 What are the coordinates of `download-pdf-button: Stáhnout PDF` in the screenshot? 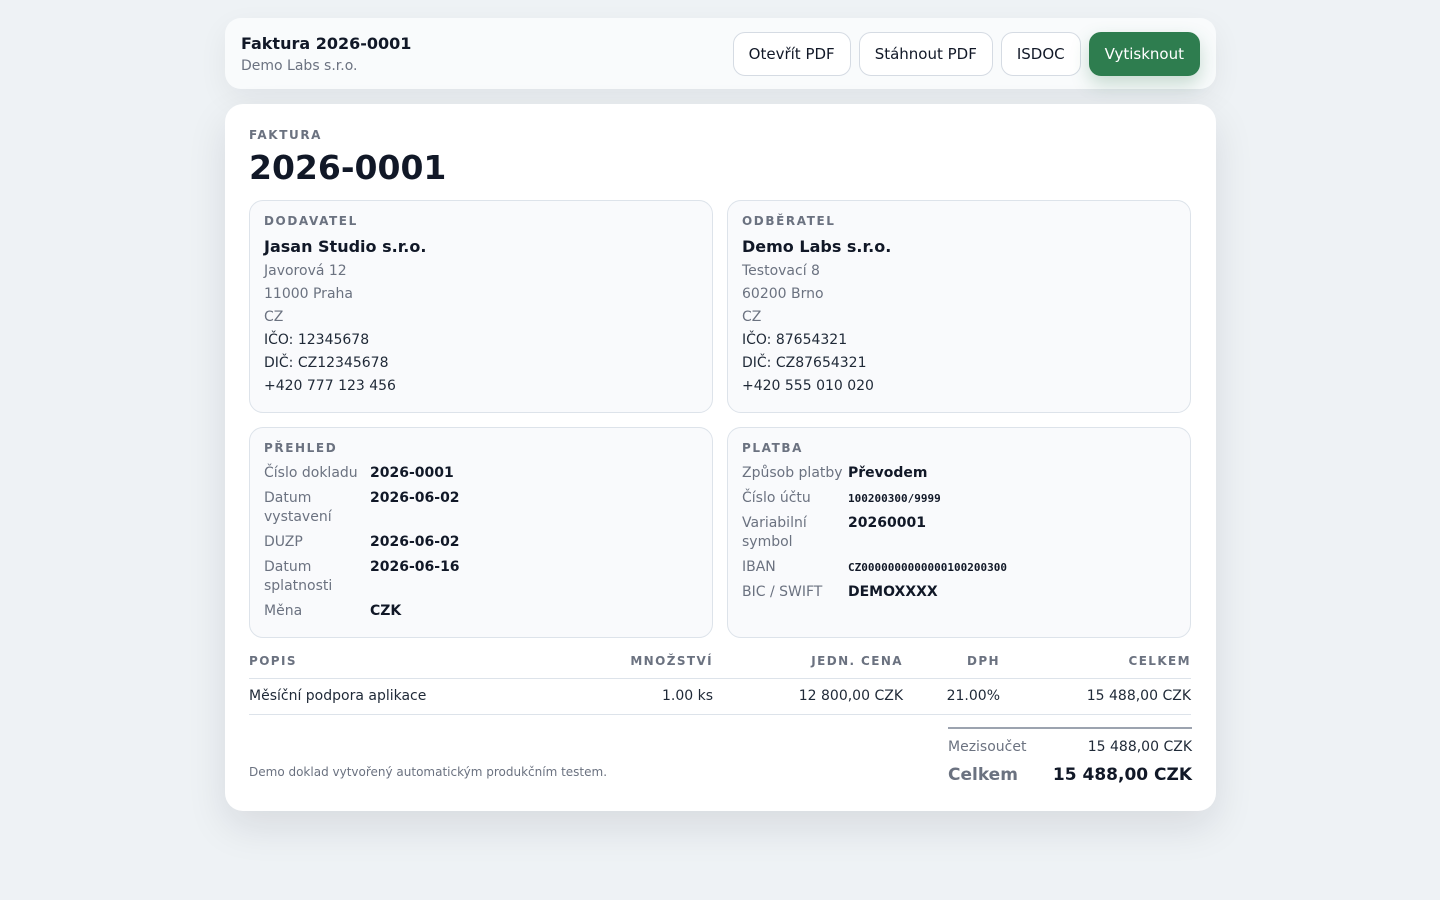 It's located at (925, 53).